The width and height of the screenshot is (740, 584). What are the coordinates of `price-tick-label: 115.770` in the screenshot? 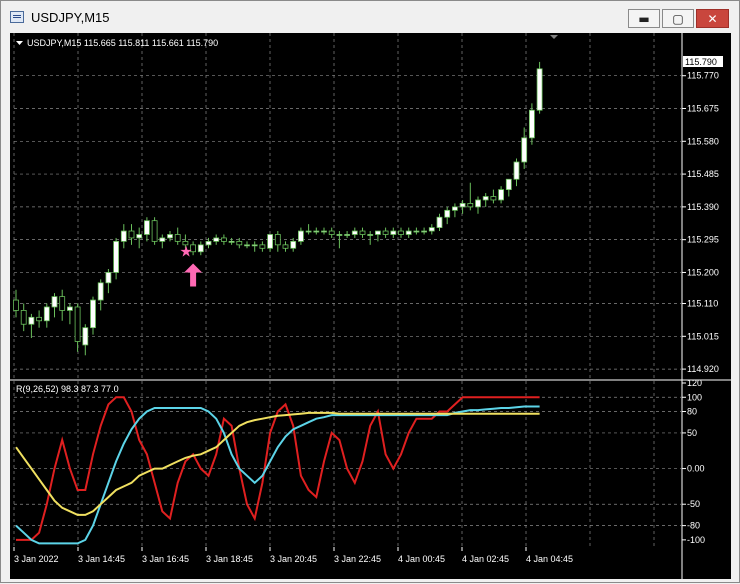 It's located at (703, 76).